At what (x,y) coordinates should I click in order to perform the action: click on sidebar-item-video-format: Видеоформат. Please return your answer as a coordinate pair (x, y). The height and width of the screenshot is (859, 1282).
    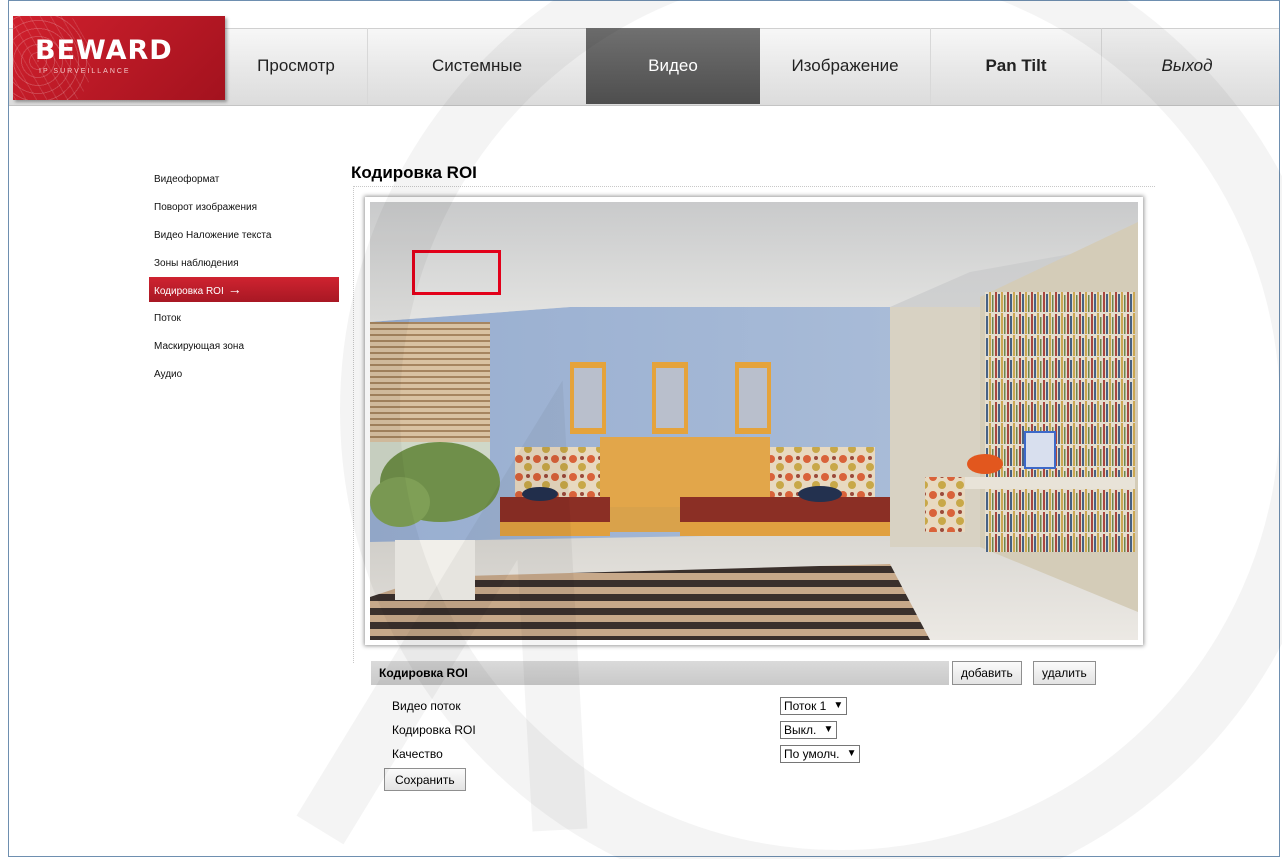
    Looking at the image, I should click on (244, 180).